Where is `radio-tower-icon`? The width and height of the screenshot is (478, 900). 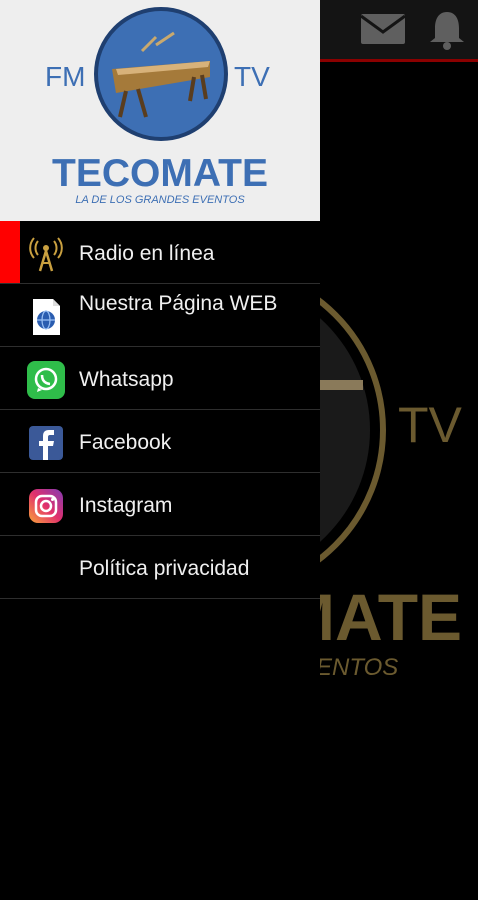
radio-tower-icon is located at coordinates (46, 254).